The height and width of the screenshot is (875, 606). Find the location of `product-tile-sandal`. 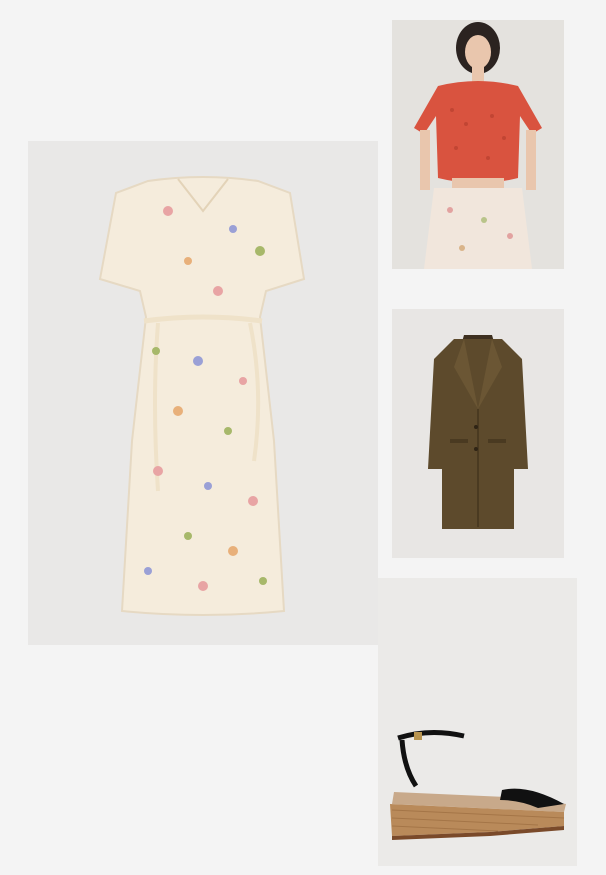

product-tile-sandal is located at coordinates (477, 722).